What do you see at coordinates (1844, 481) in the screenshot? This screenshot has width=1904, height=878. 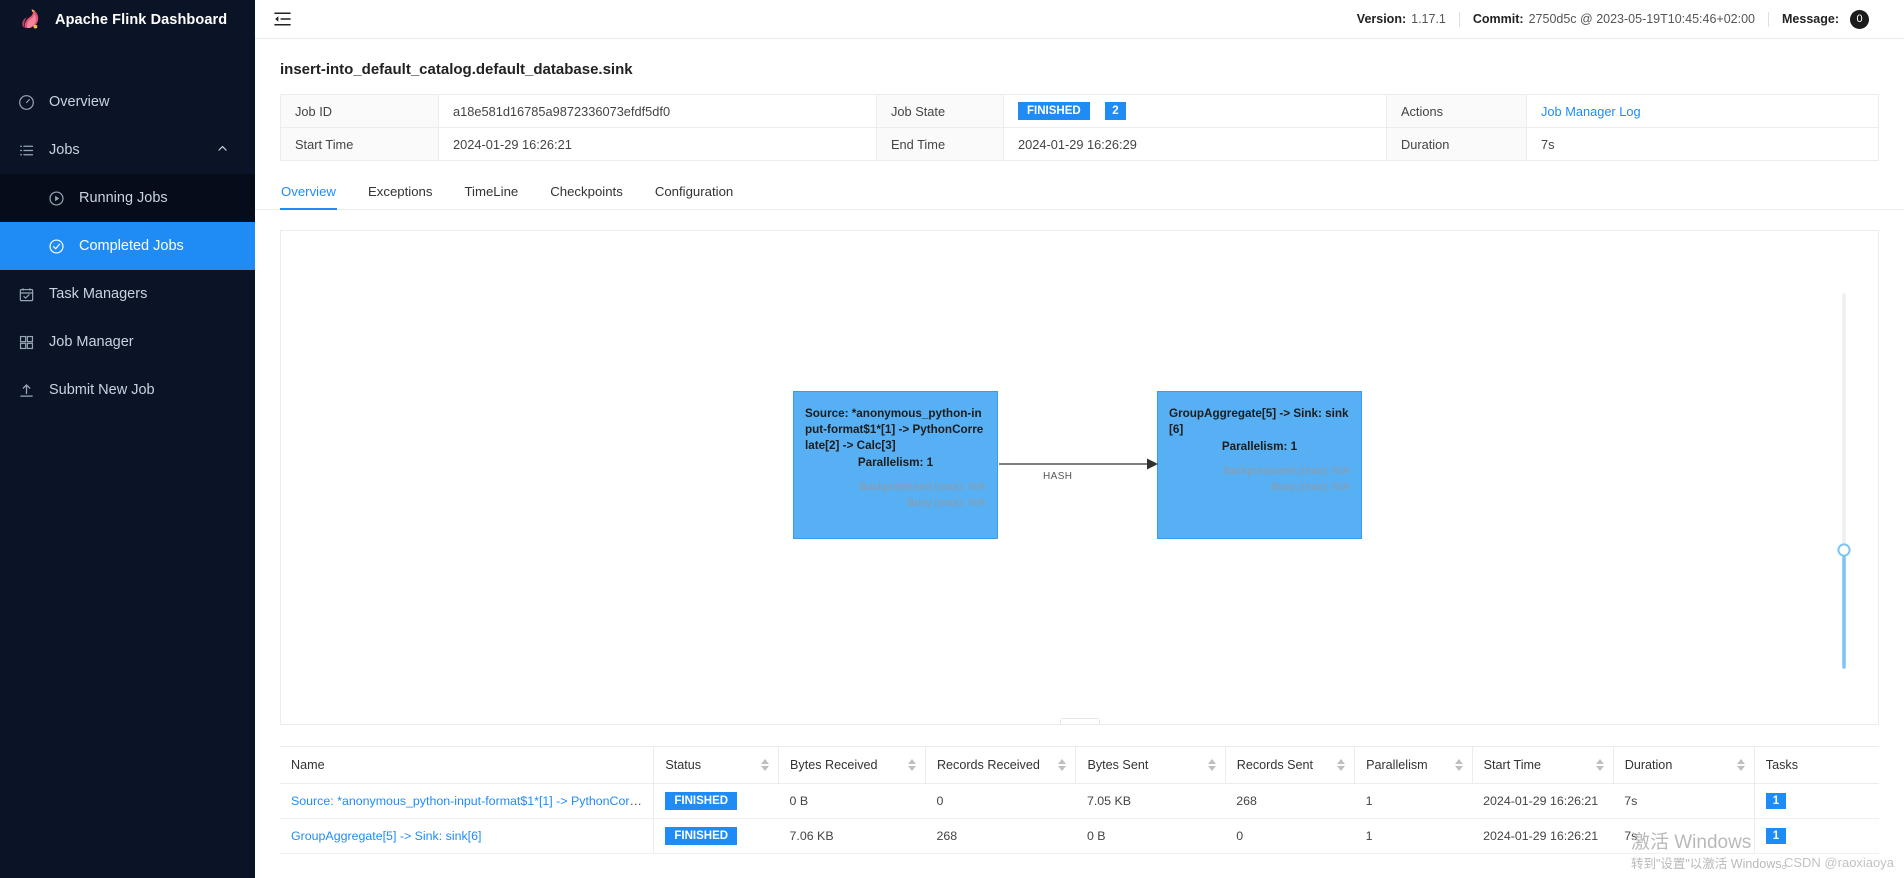 I see `graph-zoom-slider` at bounding box center [1844, 481].